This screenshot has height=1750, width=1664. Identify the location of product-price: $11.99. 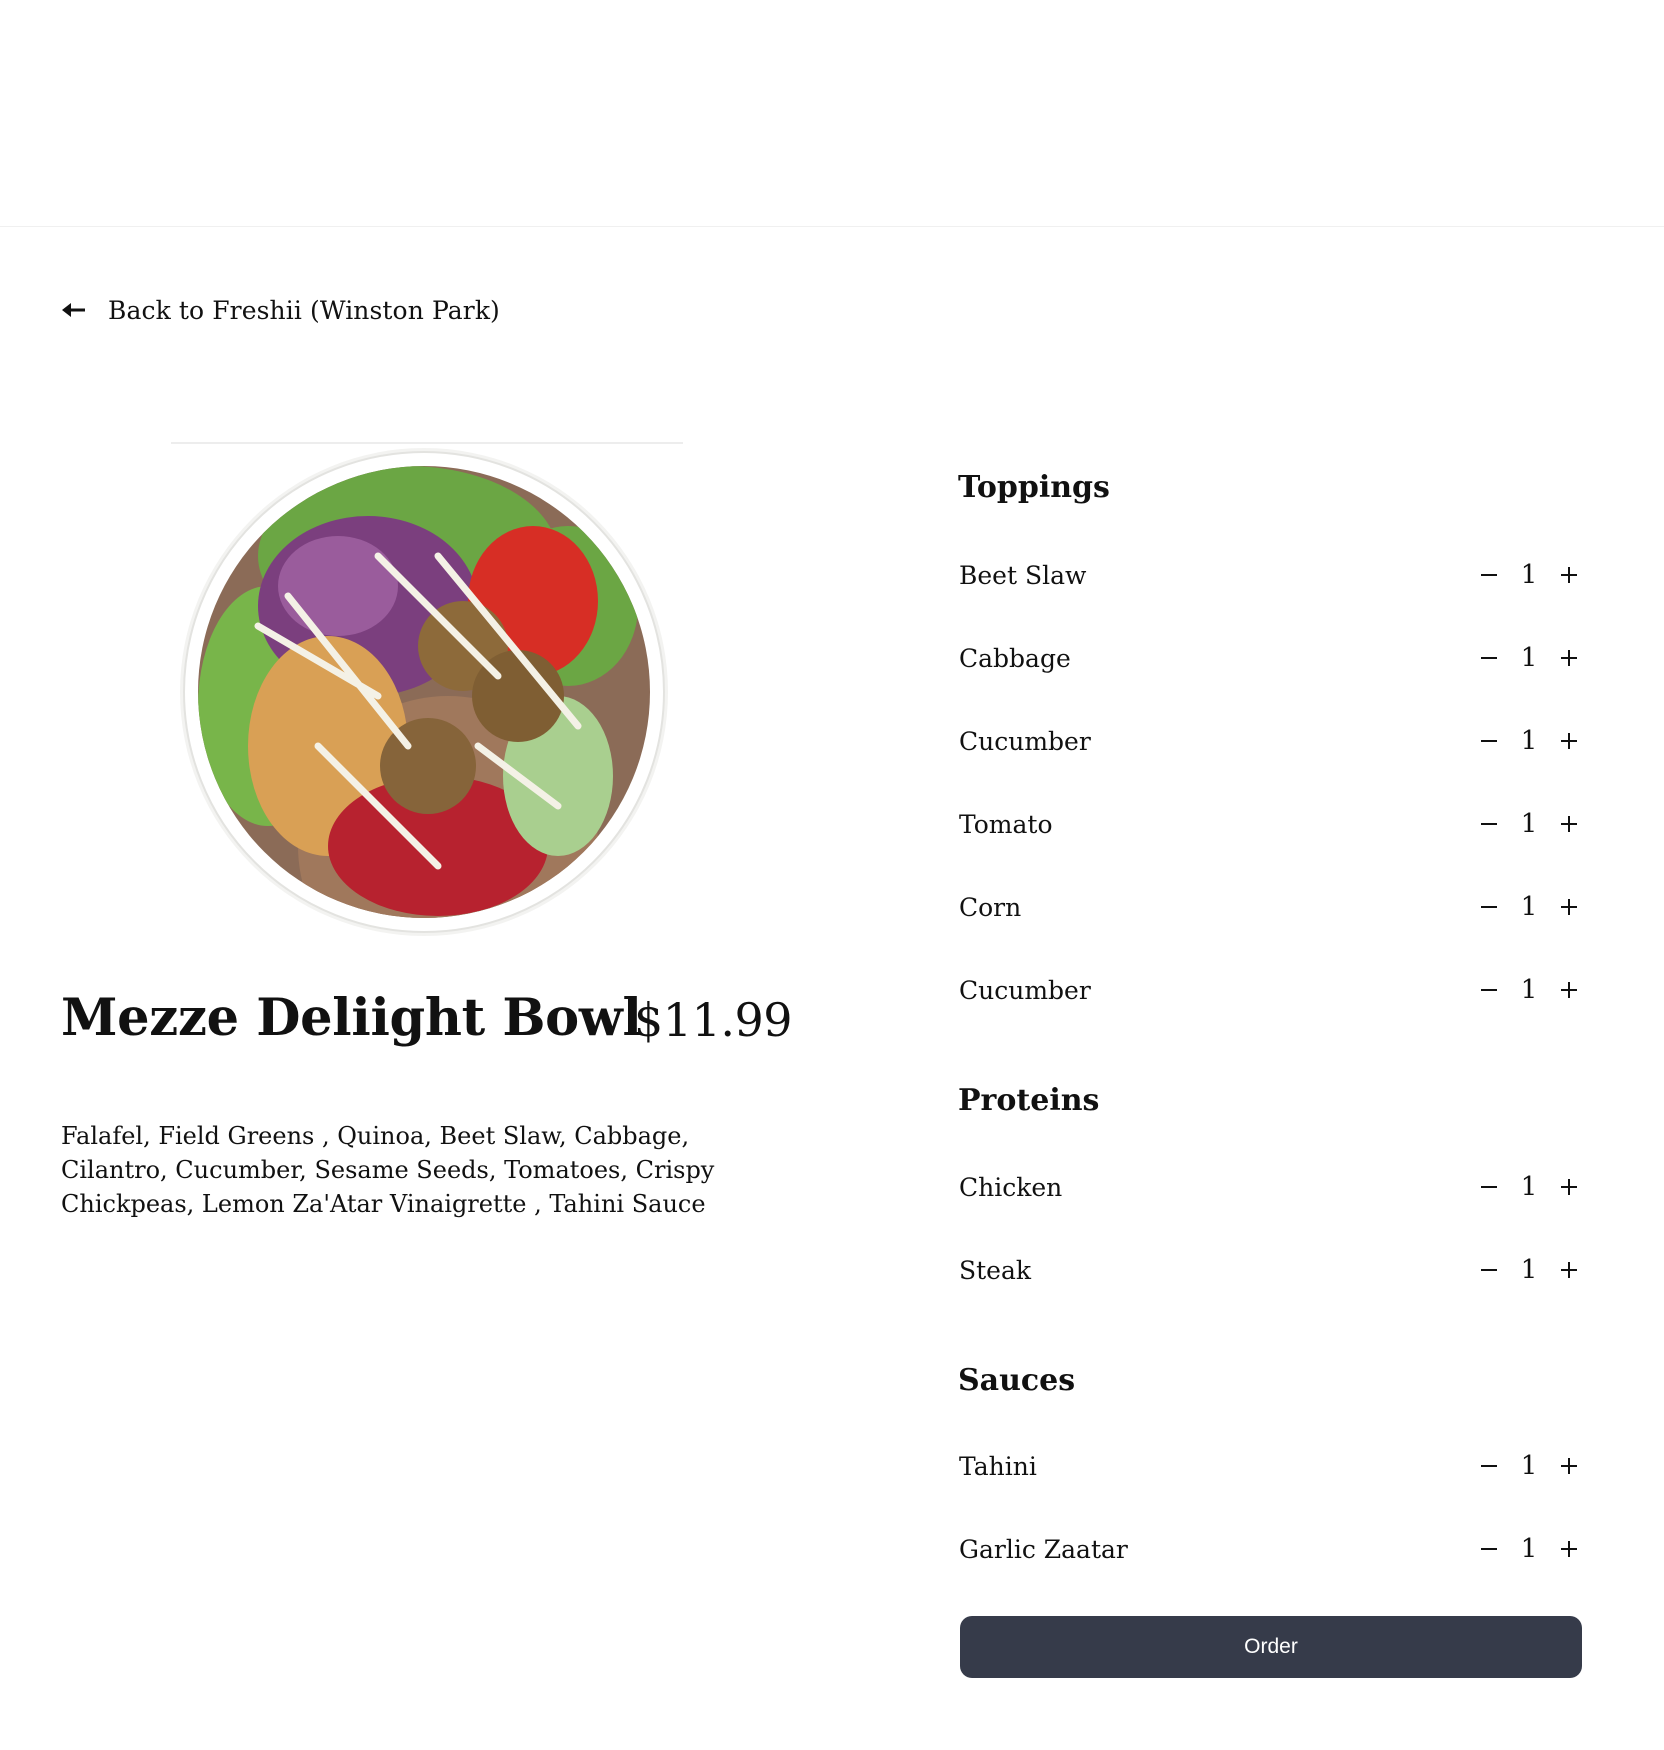
(713, 1020).